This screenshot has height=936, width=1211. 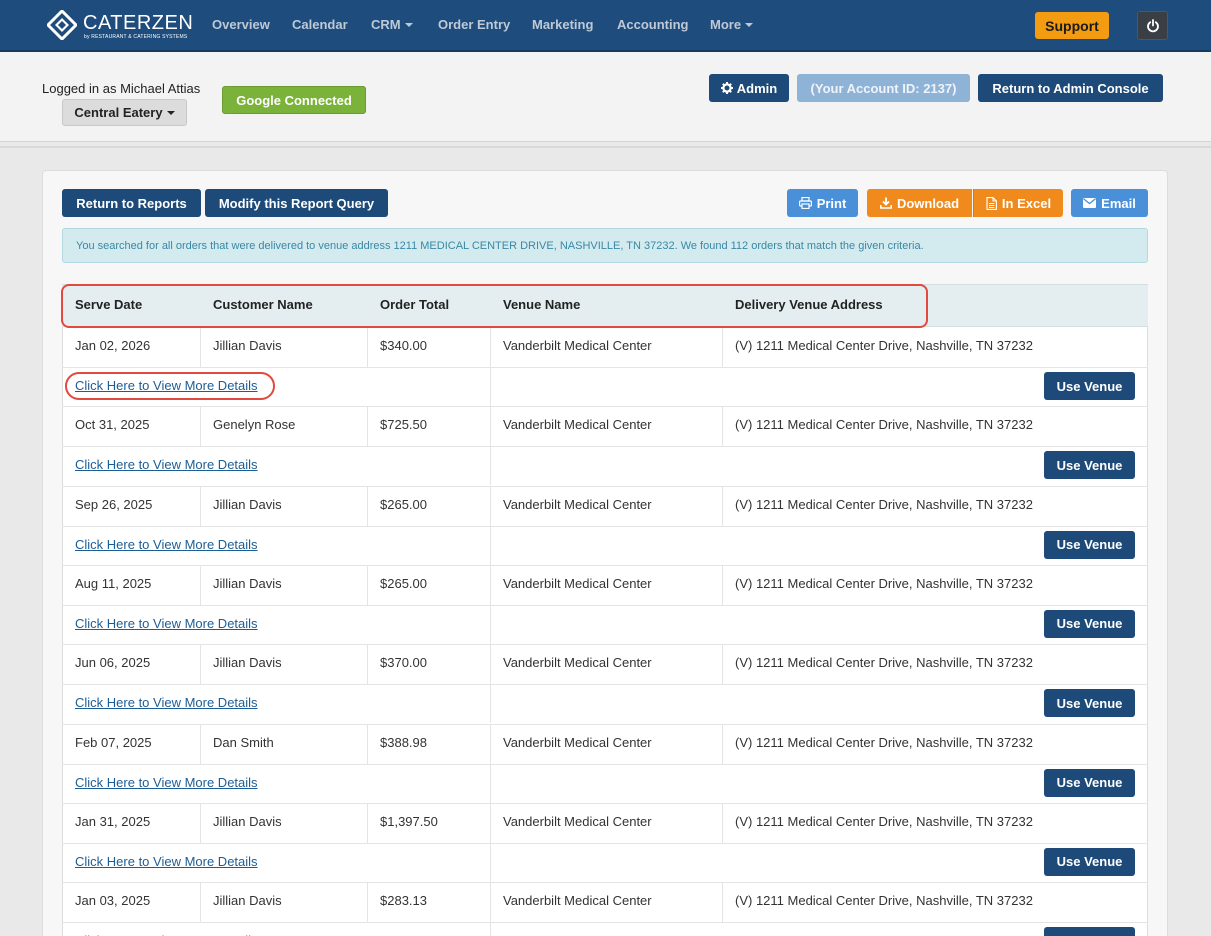 What do you see at coordinates (131, 203) in the screenshot?
I see `return-to-reports-button: Return to Reports` at bounding box center [131, 203].